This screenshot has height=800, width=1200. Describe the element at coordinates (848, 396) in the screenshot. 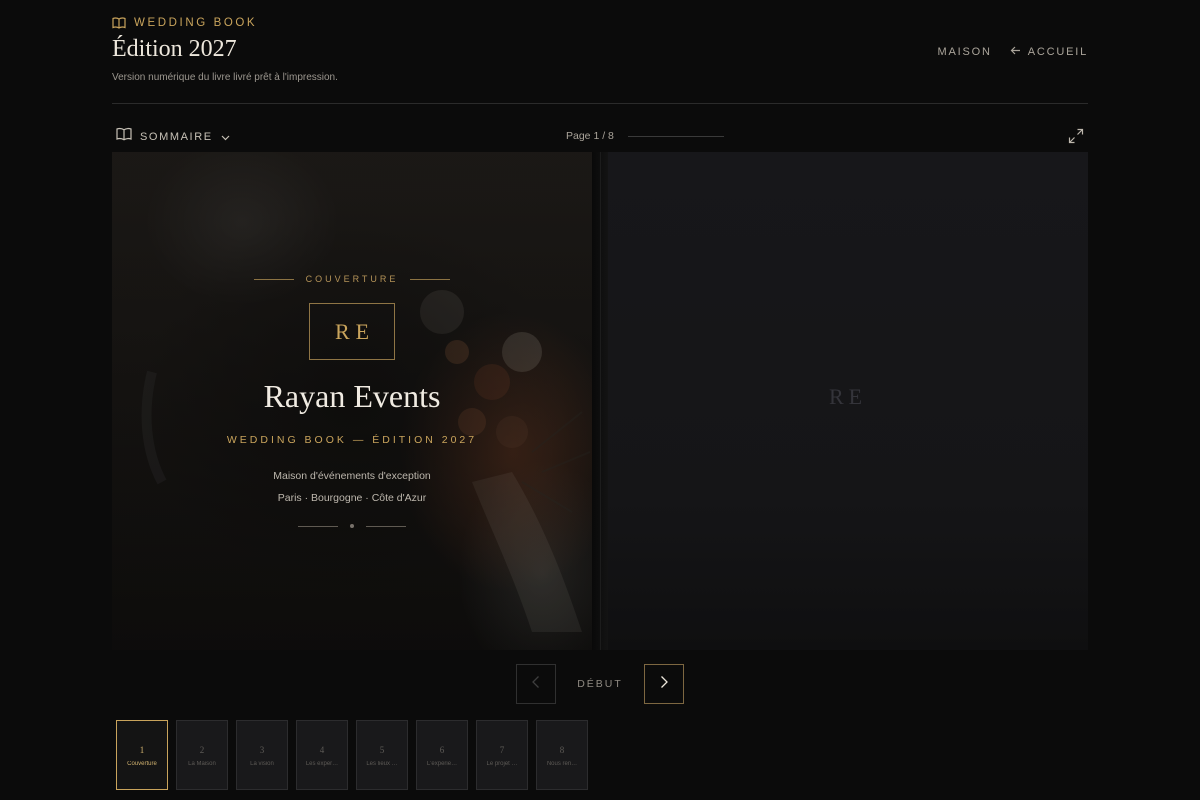

I see `right-page-monogram: RE` at that location.